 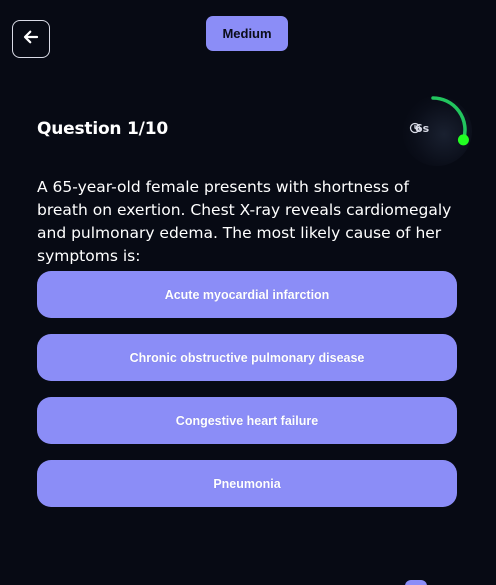 I want to click on difficulty-badge: Medium, so click(x=247, y=33).